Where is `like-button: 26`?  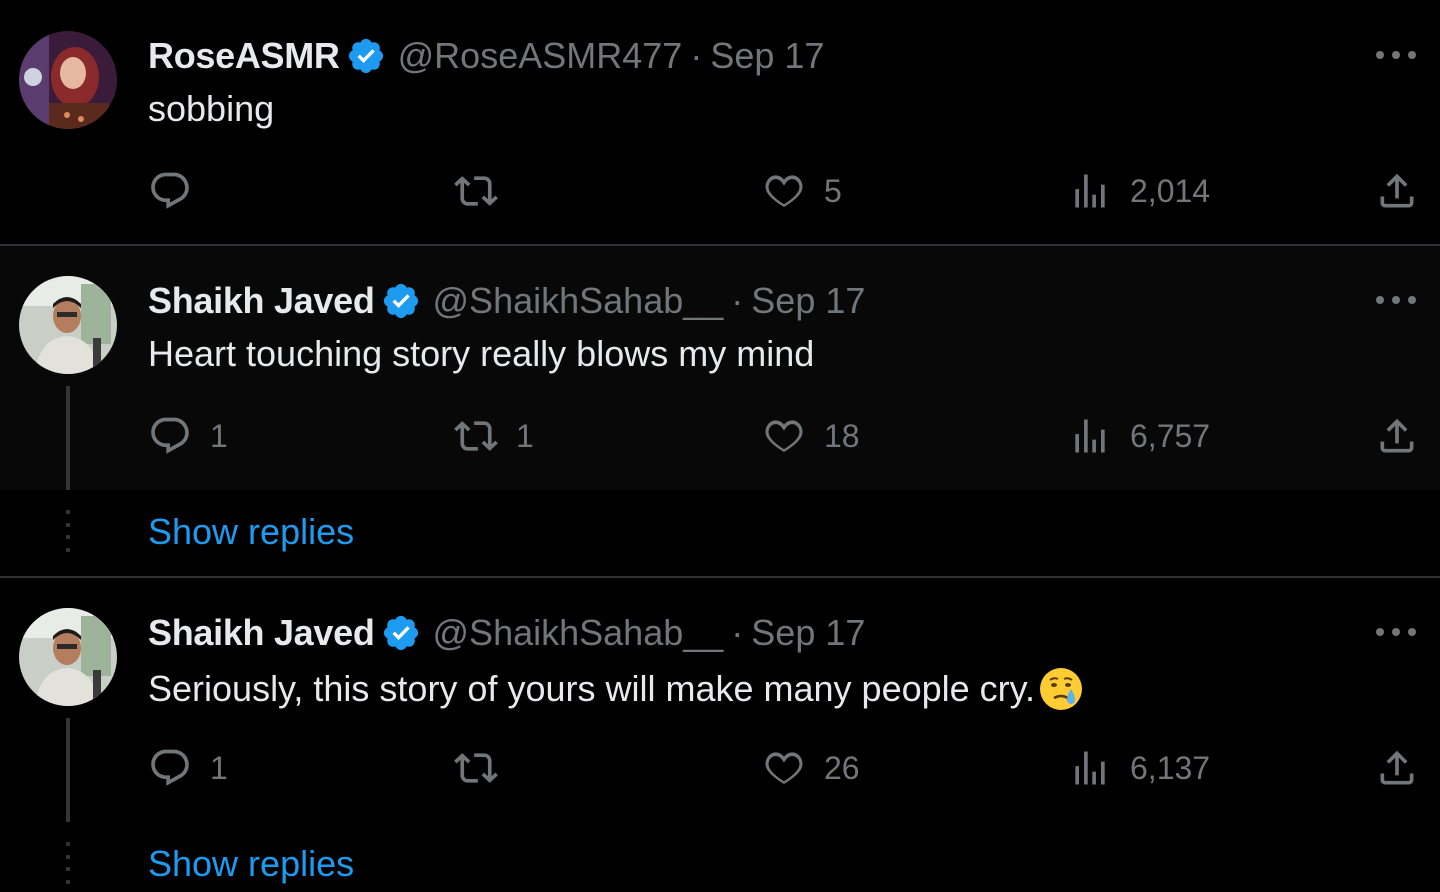
like-button: 26 is located at coordinates (811, 768).